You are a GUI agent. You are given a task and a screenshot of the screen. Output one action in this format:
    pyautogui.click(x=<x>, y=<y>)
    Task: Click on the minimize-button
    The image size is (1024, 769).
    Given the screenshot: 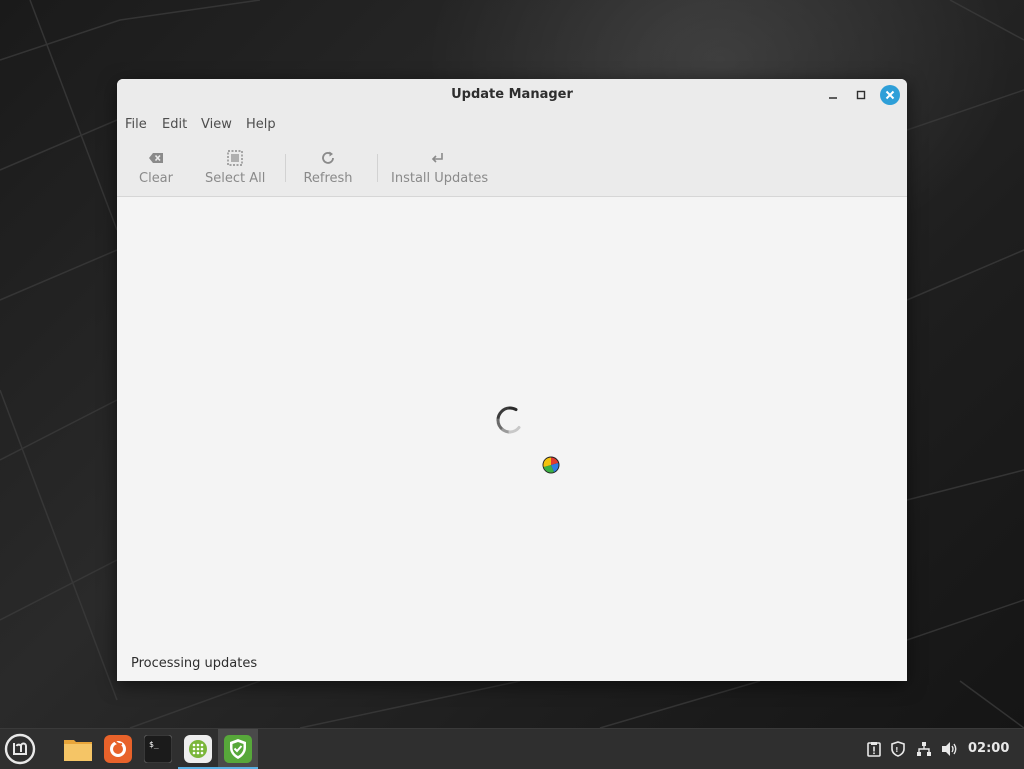 What is the action you would take?
    pyautogui.click(x=833, y=95)
    